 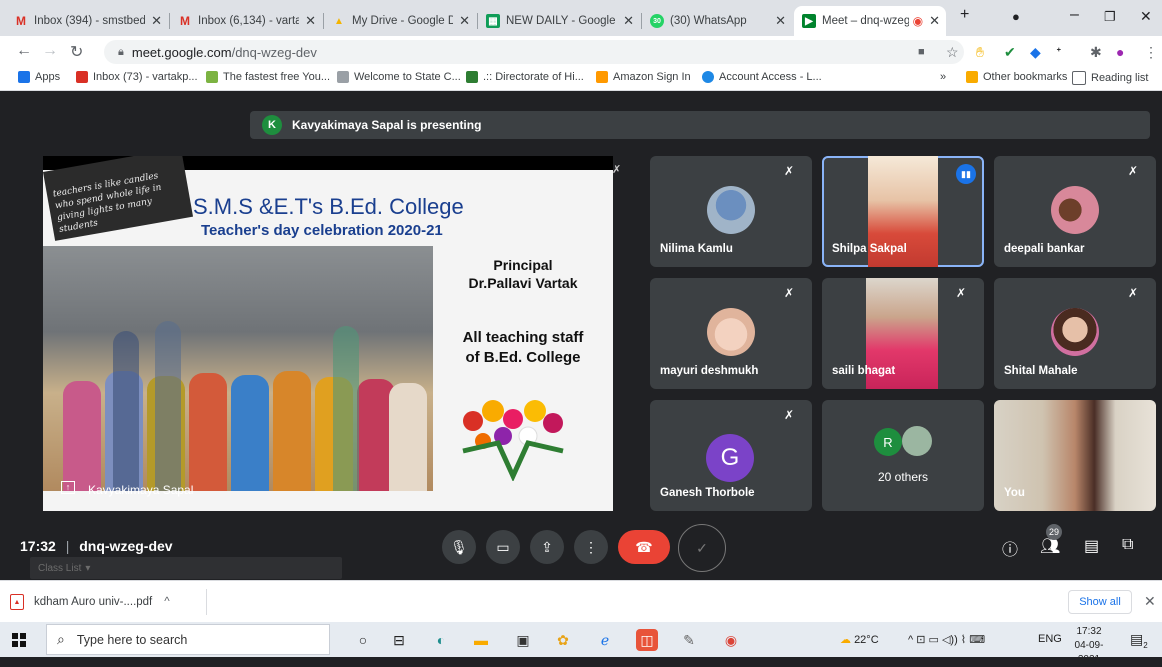 I want to click on show-all-button: Show all, so click(x=1100, y=602).